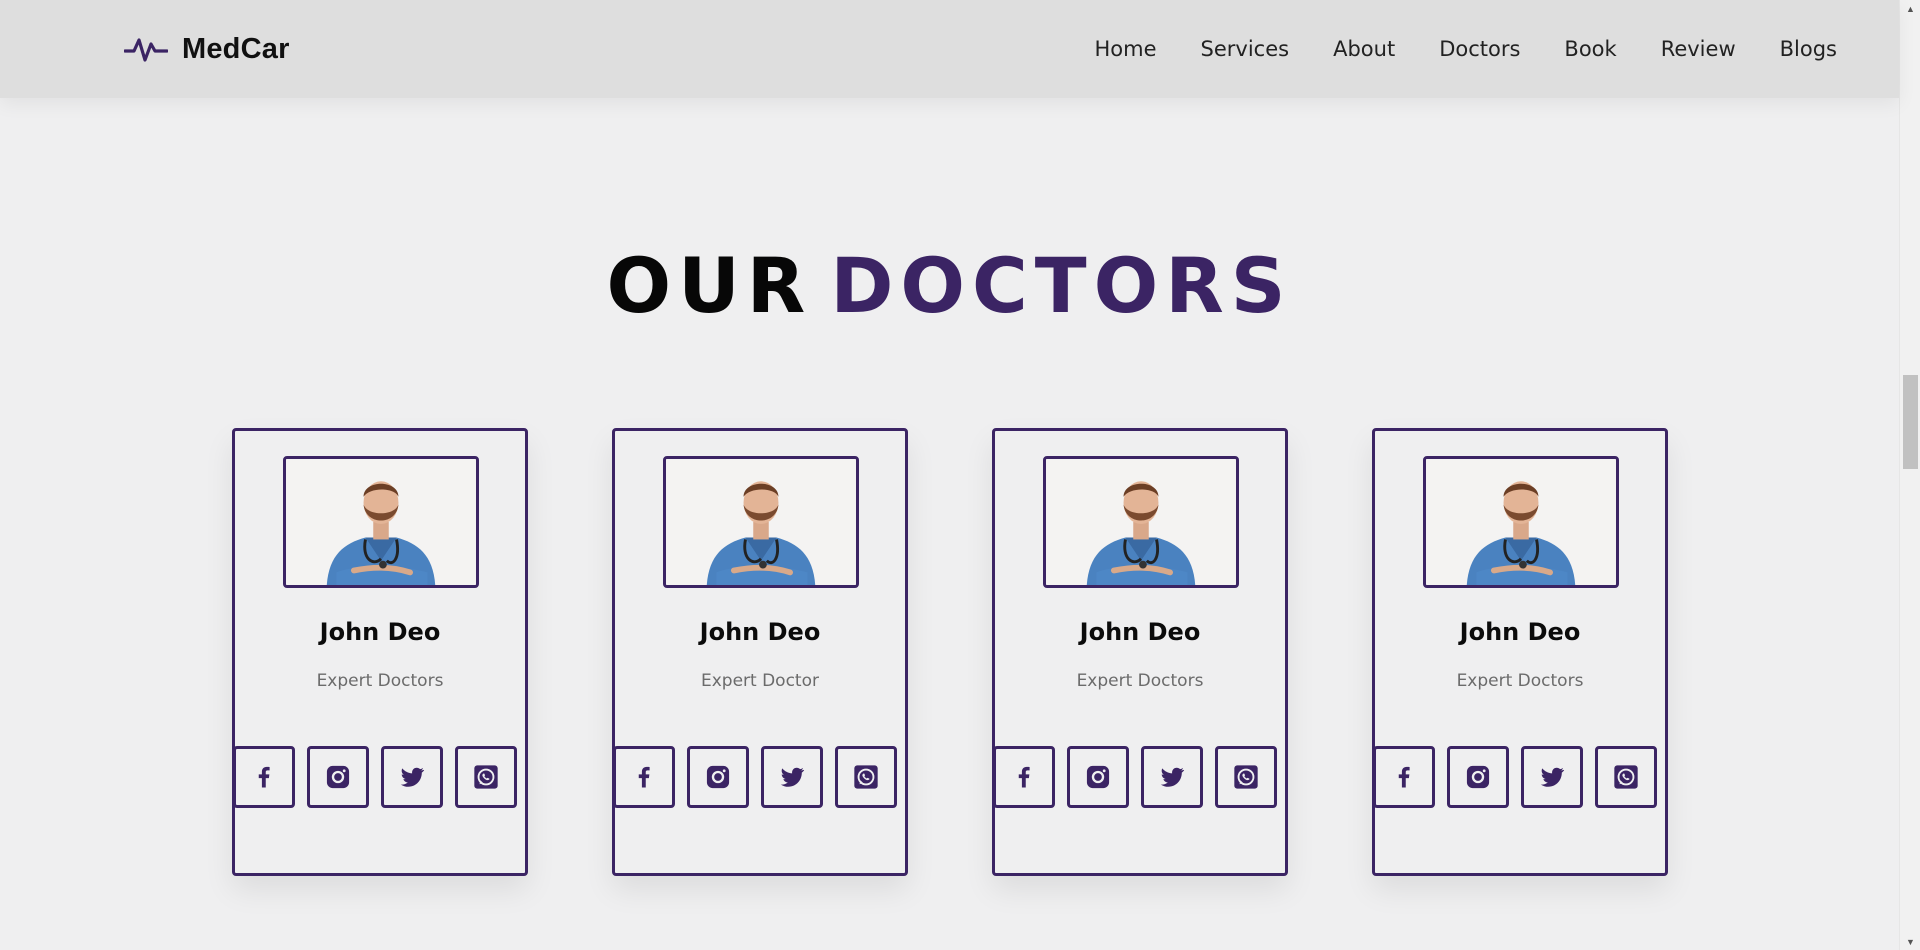  I want to click on scrollbar-thumb, so click(1910, 422).